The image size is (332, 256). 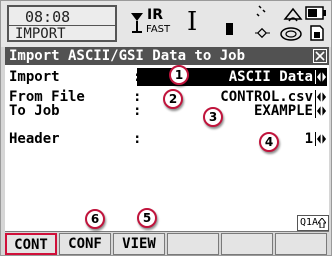 I want to click on softkey-bar: CONT CONF VIEW, so click(x=167, y=244).